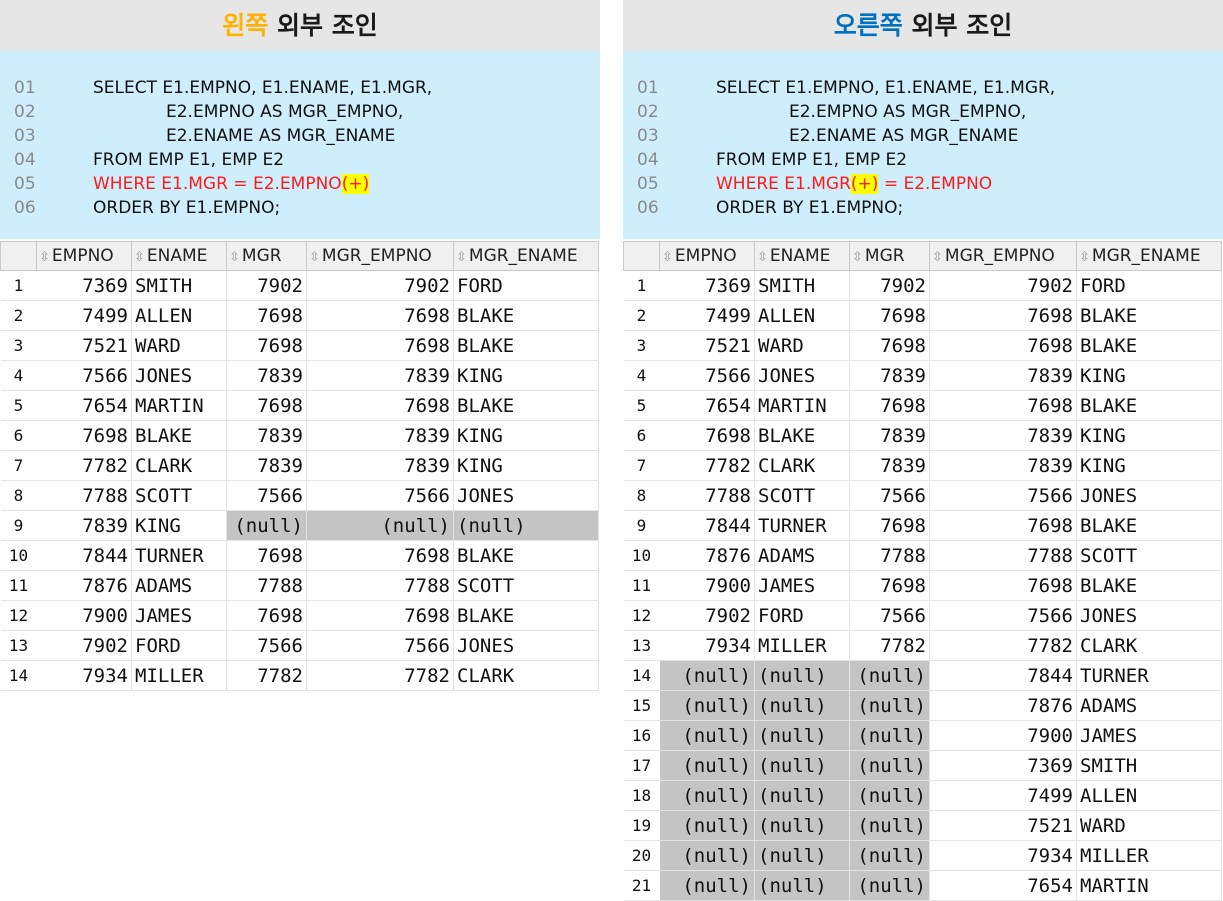 The height and width of the screenshot is (901, 1223). I want to click on mgr-ename-cell: MILLER, so click(1149, 855).